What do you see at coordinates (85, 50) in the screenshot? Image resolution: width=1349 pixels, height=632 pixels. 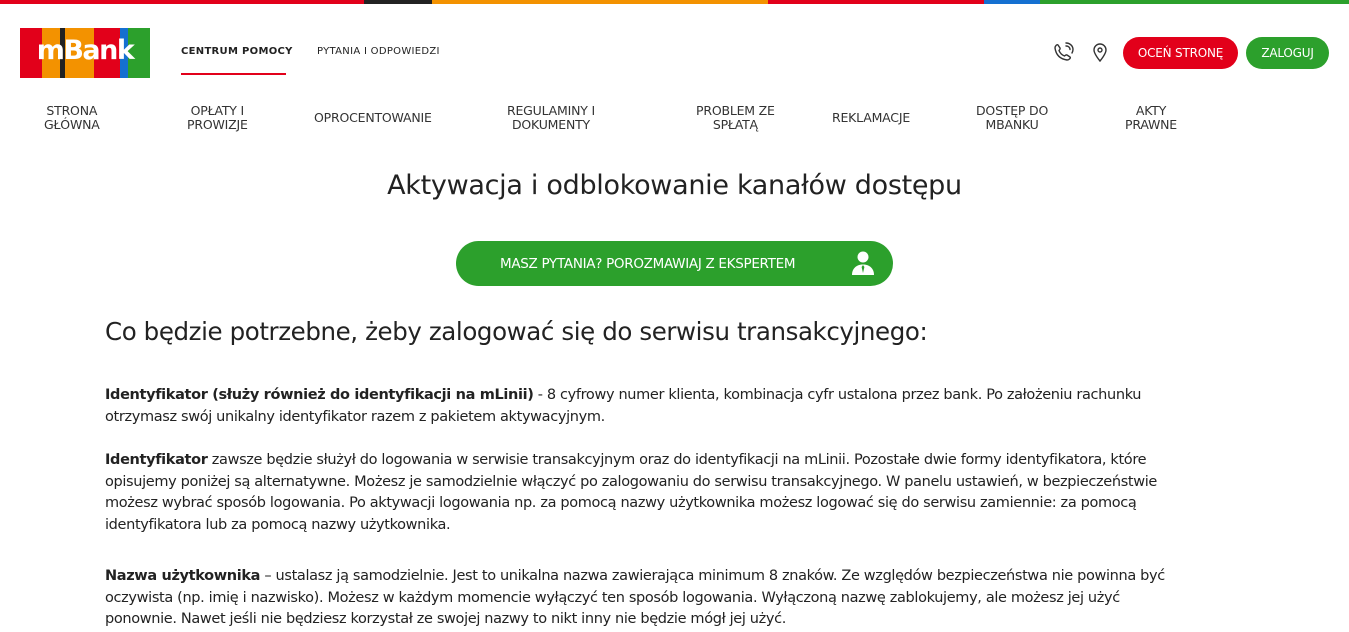 I see `logo-text: mBank` at bounding box center [85, 50].